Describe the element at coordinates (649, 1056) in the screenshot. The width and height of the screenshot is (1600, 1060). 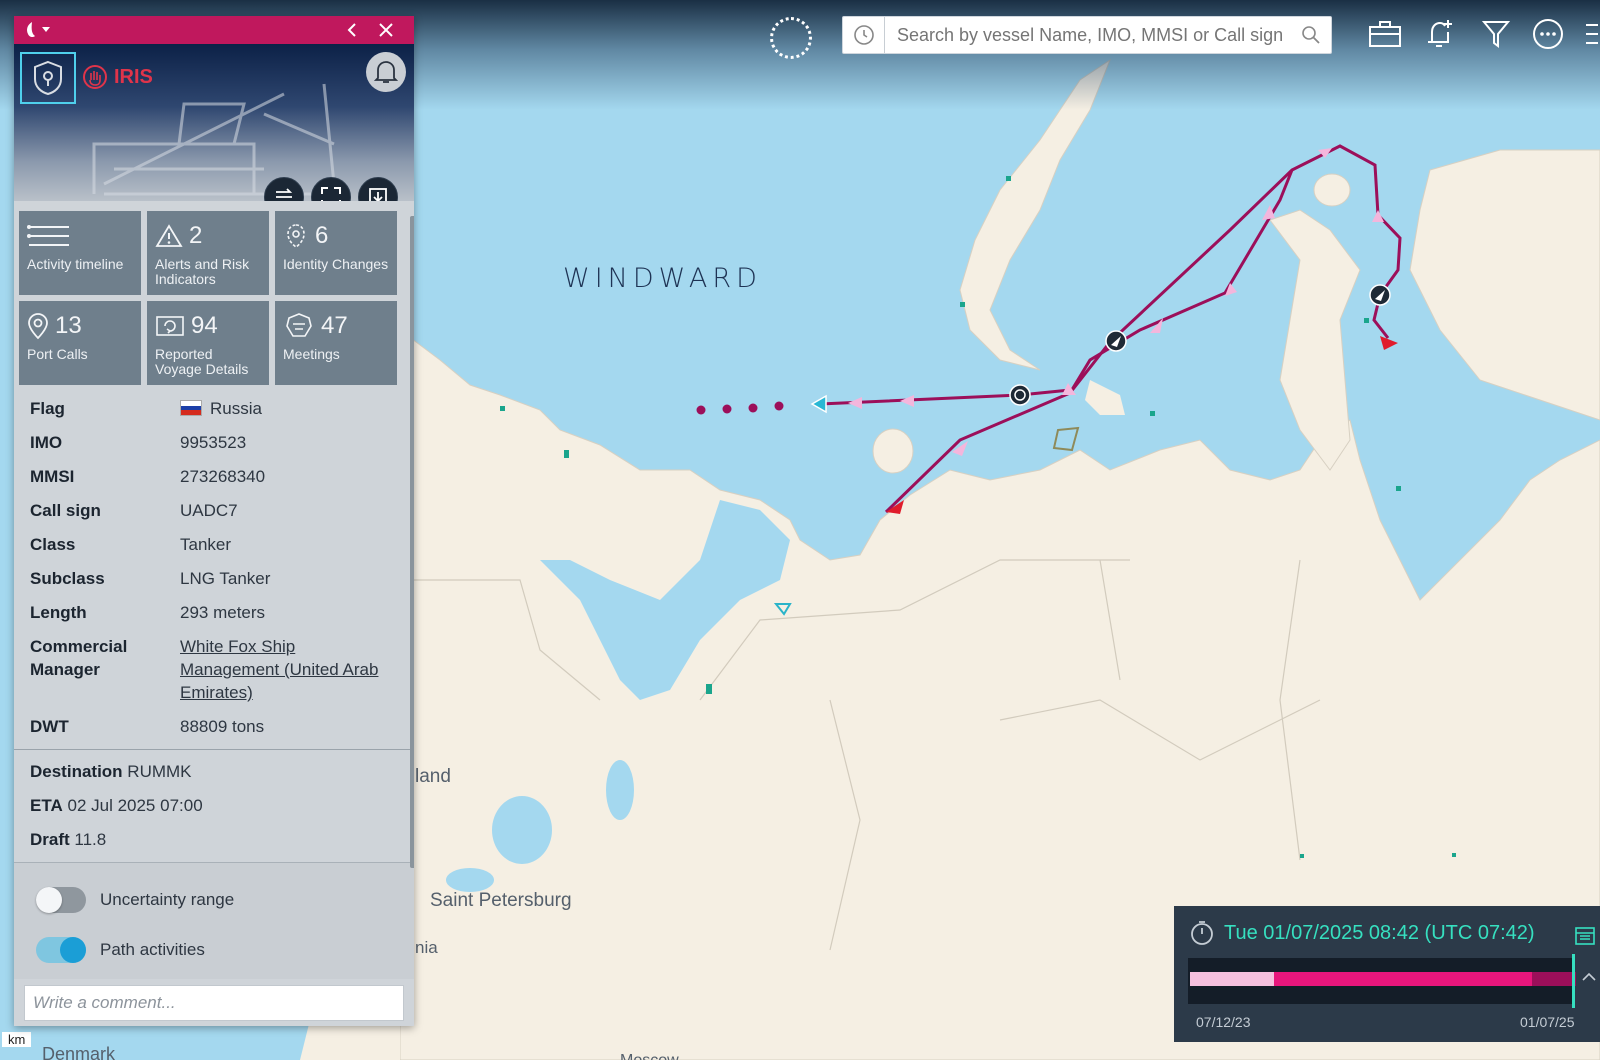
I see `city-label-moscow: Moscow` at that location.